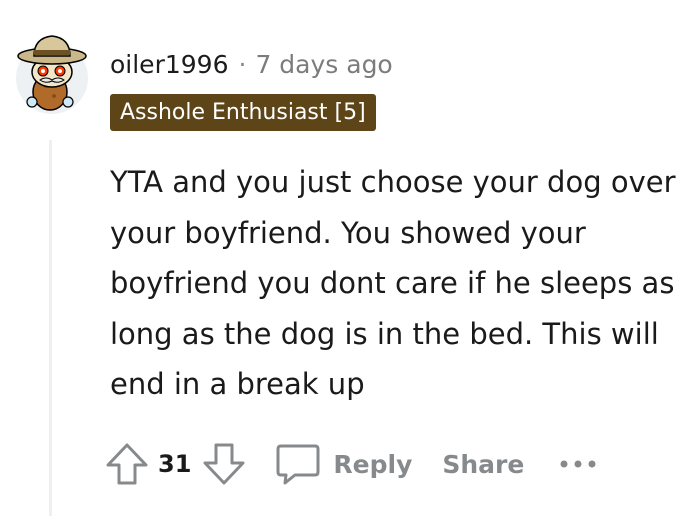  I want to click on comment-actions: 31 Reply Share, so click(351, 464).